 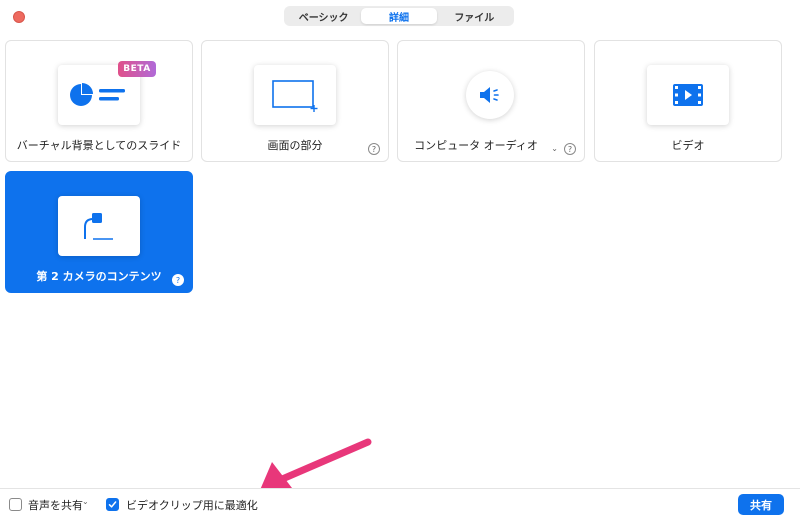 I want to click on document-camera-icon, so click(x=98, y=226).